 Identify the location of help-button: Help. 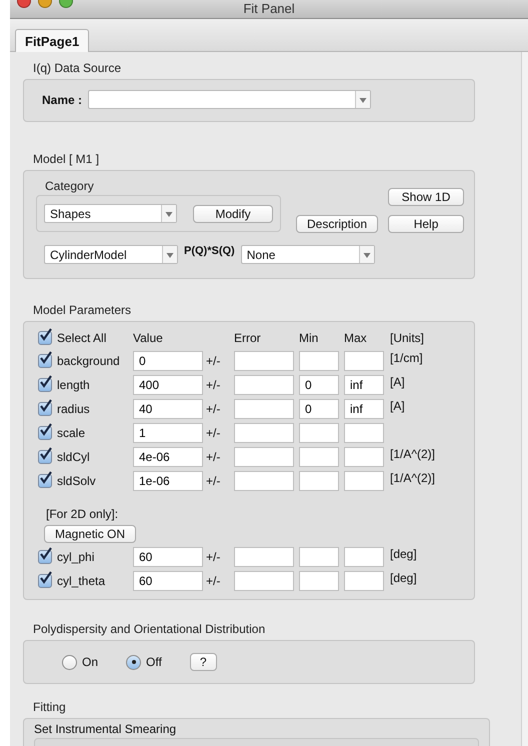
(426, 224).